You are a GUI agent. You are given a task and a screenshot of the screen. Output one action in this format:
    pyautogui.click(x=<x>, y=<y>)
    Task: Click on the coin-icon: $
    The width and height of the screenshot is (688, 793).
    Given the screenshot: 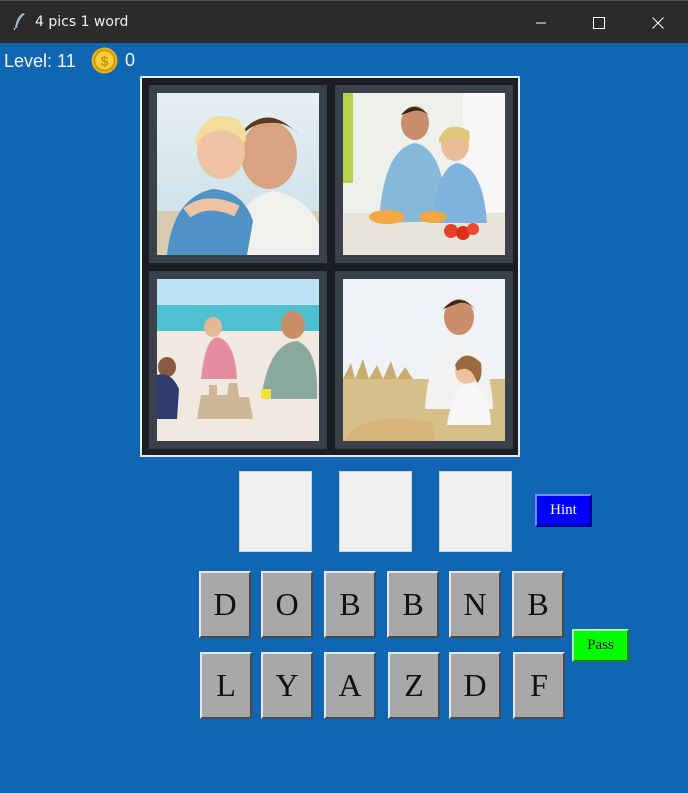 What is the action you would take?
    pyautogui.click(x=104, y=60)
    